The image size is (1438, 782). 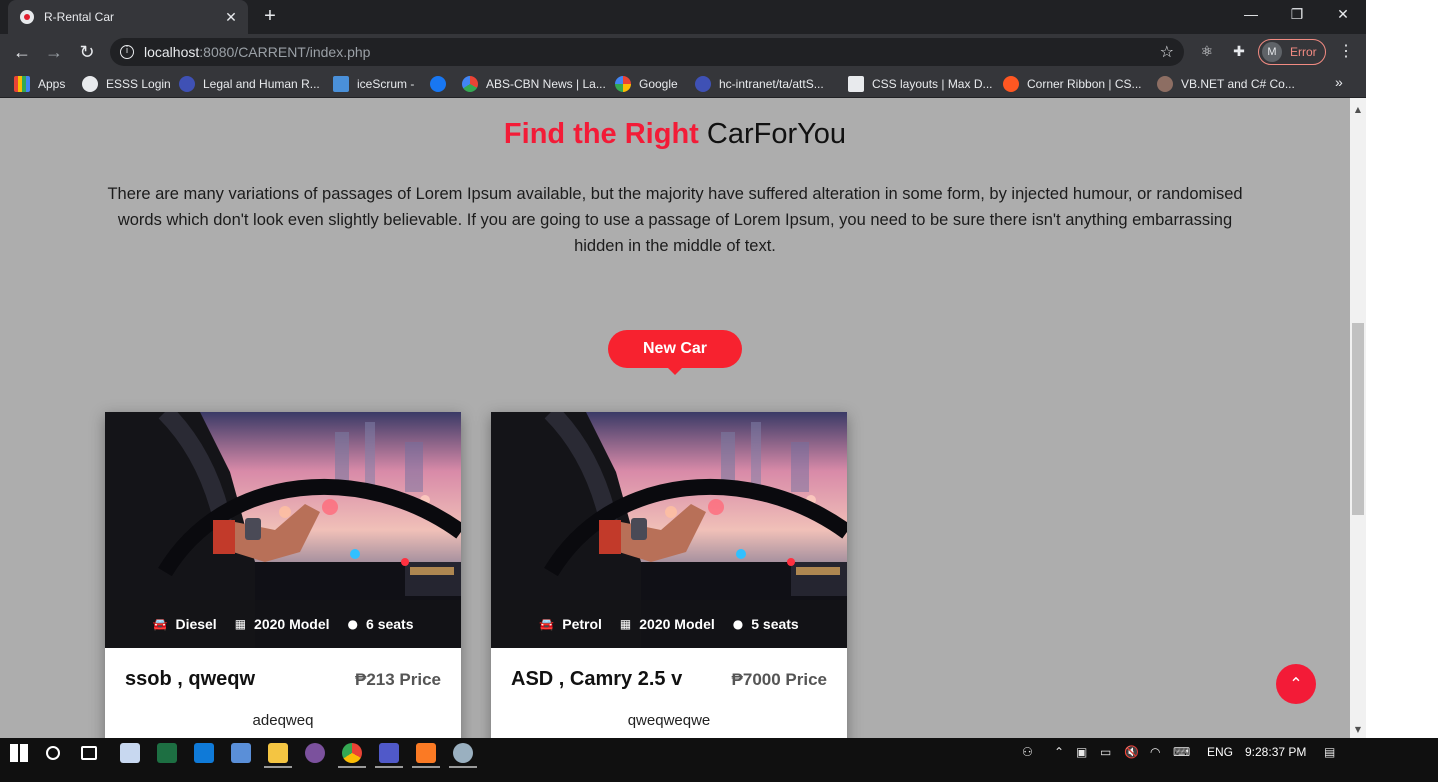 I want to click on bookmark-facebook, so click(x=442, y=84).